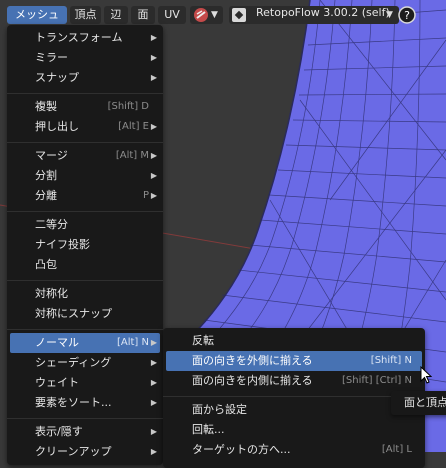 This screenshot has height=468, width=446. I want to click on menu-item-shortcut: P, so click(145, 195).